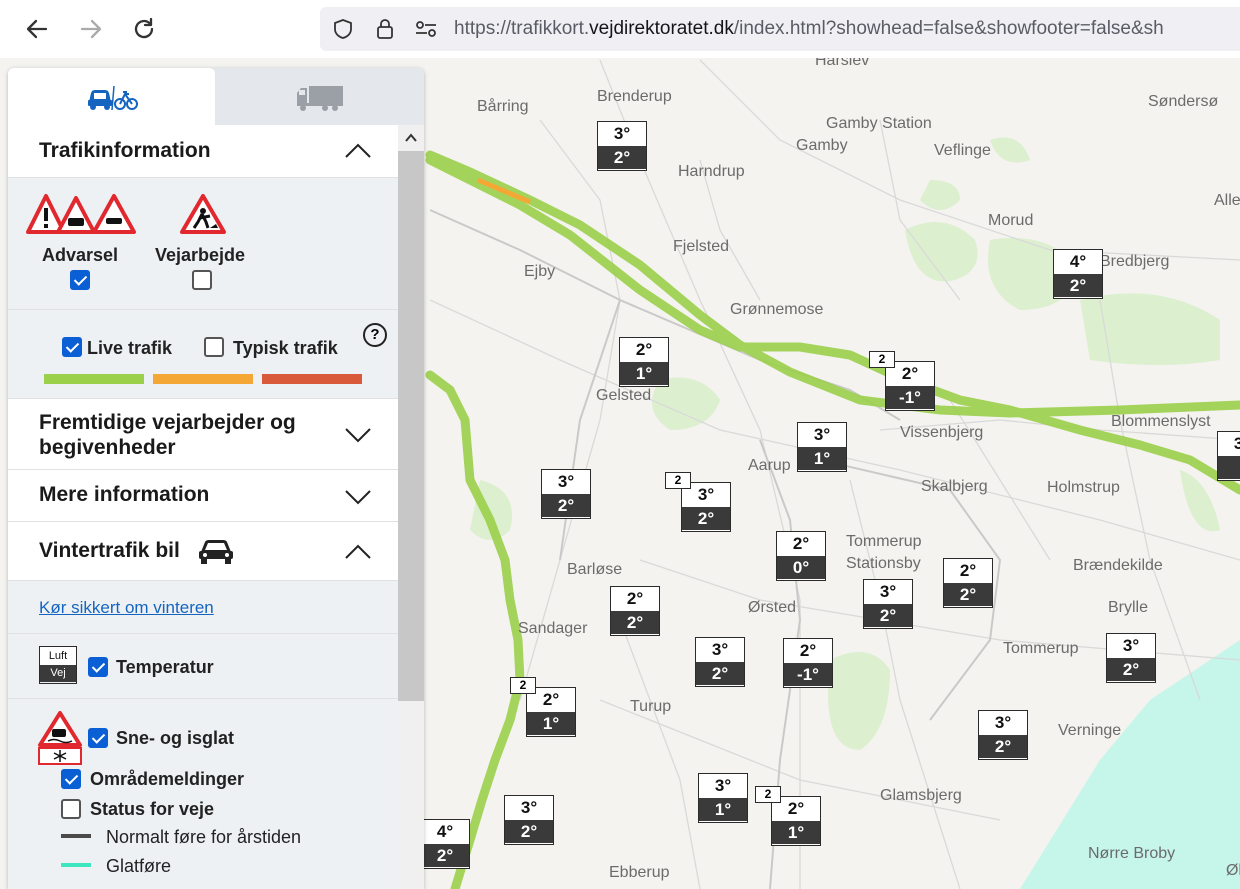 This screenshot has width=1240, height=889. I want to click on mere-information-section: Mere information, so click(203, 496).